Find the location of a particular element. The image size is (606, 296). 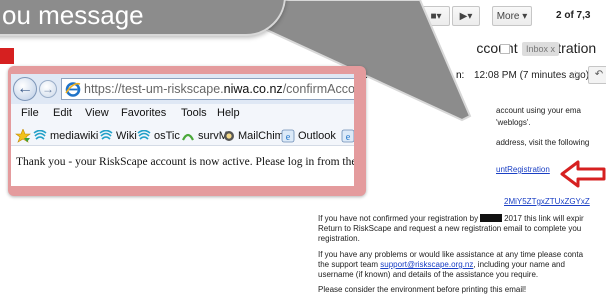

registration-link-text: untRegistration is located at coordinates (523, 169).